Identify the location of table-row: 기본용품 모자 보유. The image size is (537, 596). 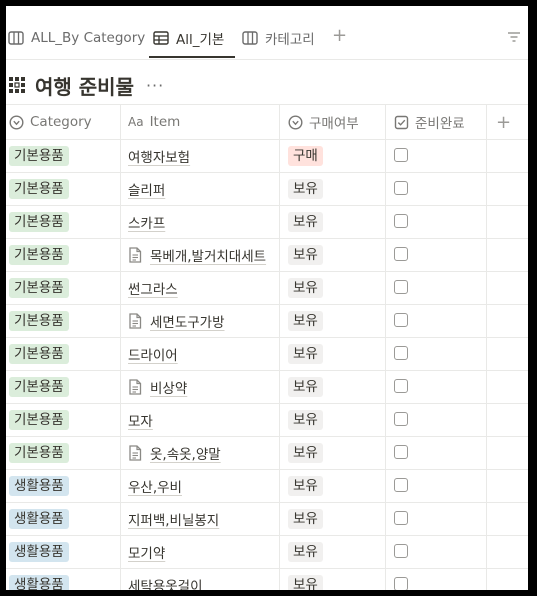
(267, 420).